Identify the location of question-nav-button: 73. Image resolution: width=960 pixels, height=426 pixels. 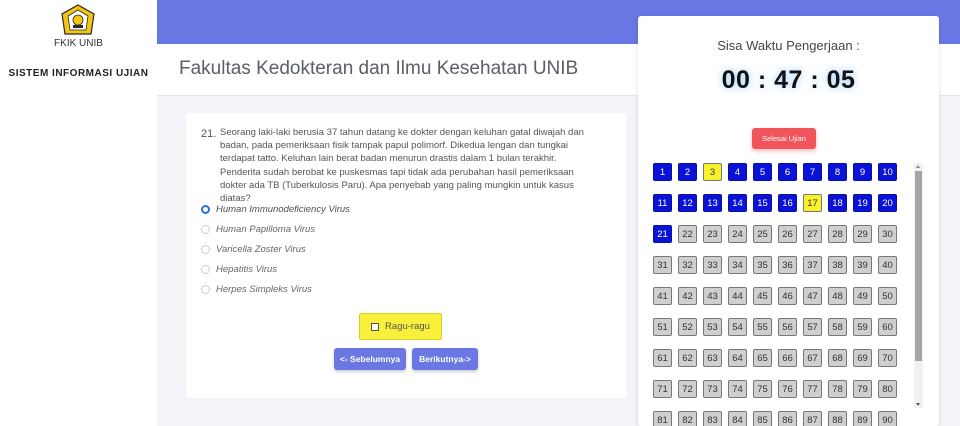
(712, 389).